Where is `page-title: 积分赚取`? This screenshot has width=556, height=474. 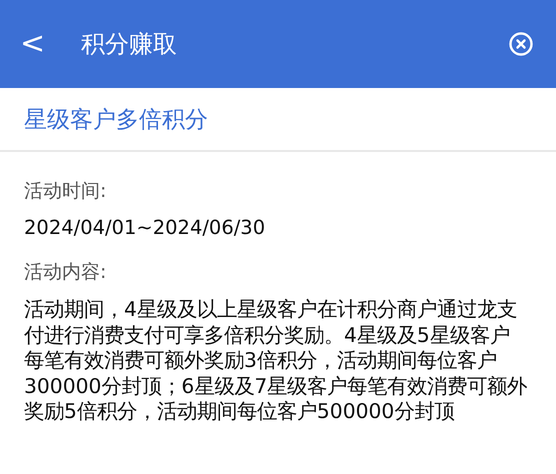 page-title: 积分赚取 is located at coordinates (129, 44).